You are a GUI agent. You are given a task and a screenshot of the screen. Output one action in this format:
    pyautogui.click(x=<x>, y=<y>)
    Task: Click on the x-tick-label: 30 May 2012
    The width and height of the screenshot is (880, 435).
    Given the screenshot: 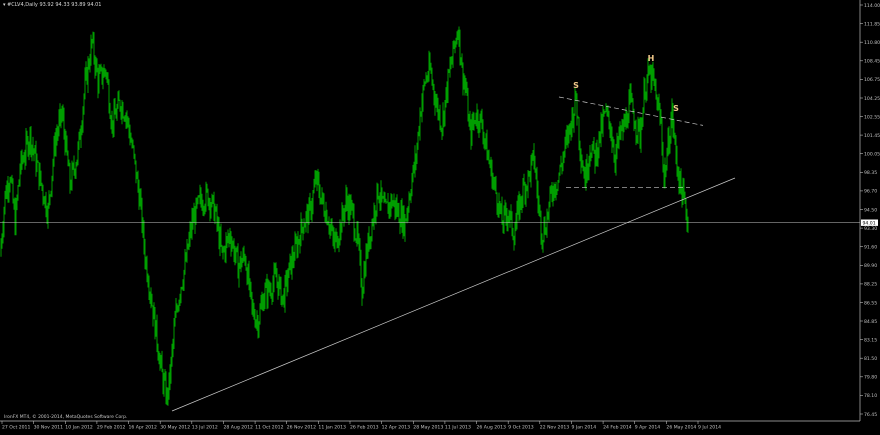 What is the action you would take?
    pyautogui.click(x=175, y=428)
    